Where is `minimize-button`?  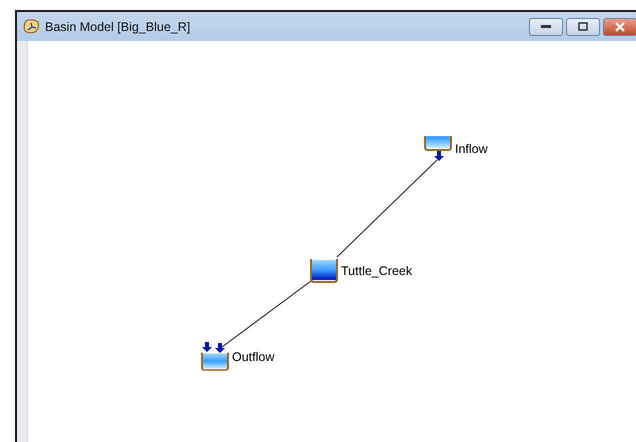
minimize-button is located at coordinates (546, 27).